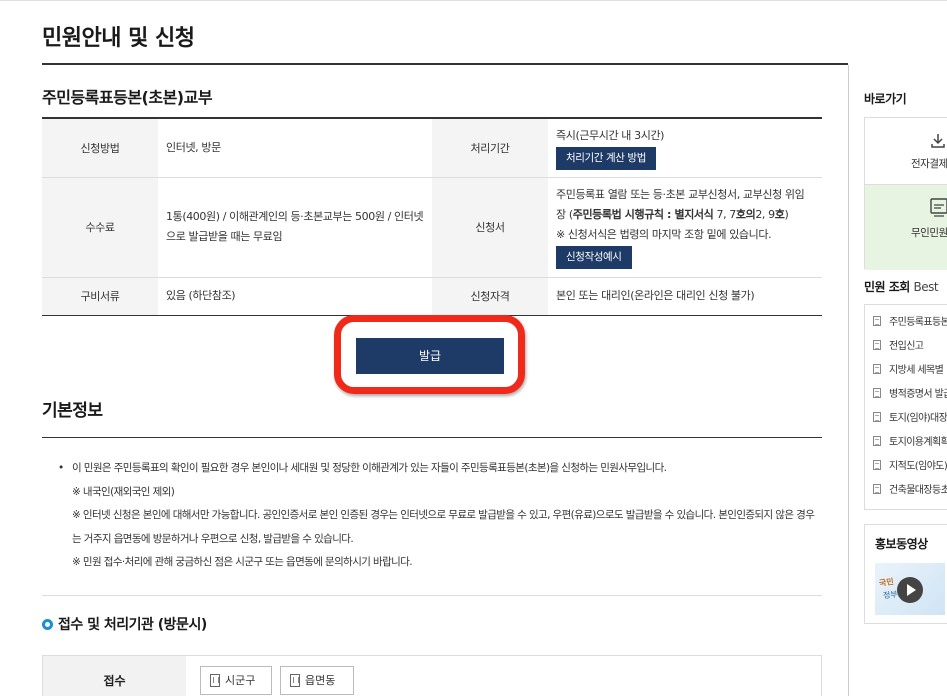 The width and height of the screenshot is (947, 696). Describe the element at coordinates (432, 675) in the screenshot. I see `reception-box: 접수 시군구 읍면동` at that location.